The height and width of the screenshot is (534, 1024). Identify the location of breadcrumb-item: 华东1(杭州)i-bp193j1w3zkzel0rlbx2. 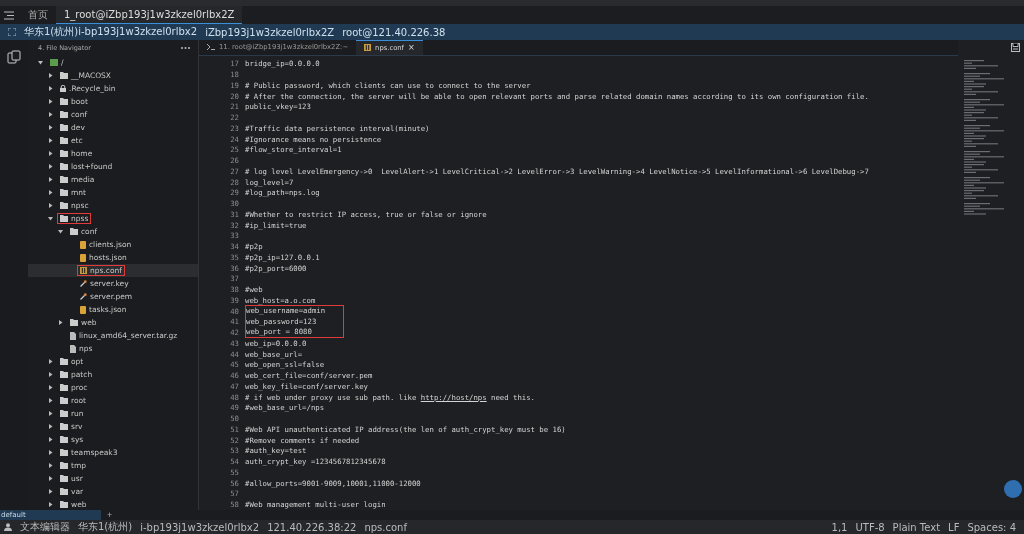
(111, 32).